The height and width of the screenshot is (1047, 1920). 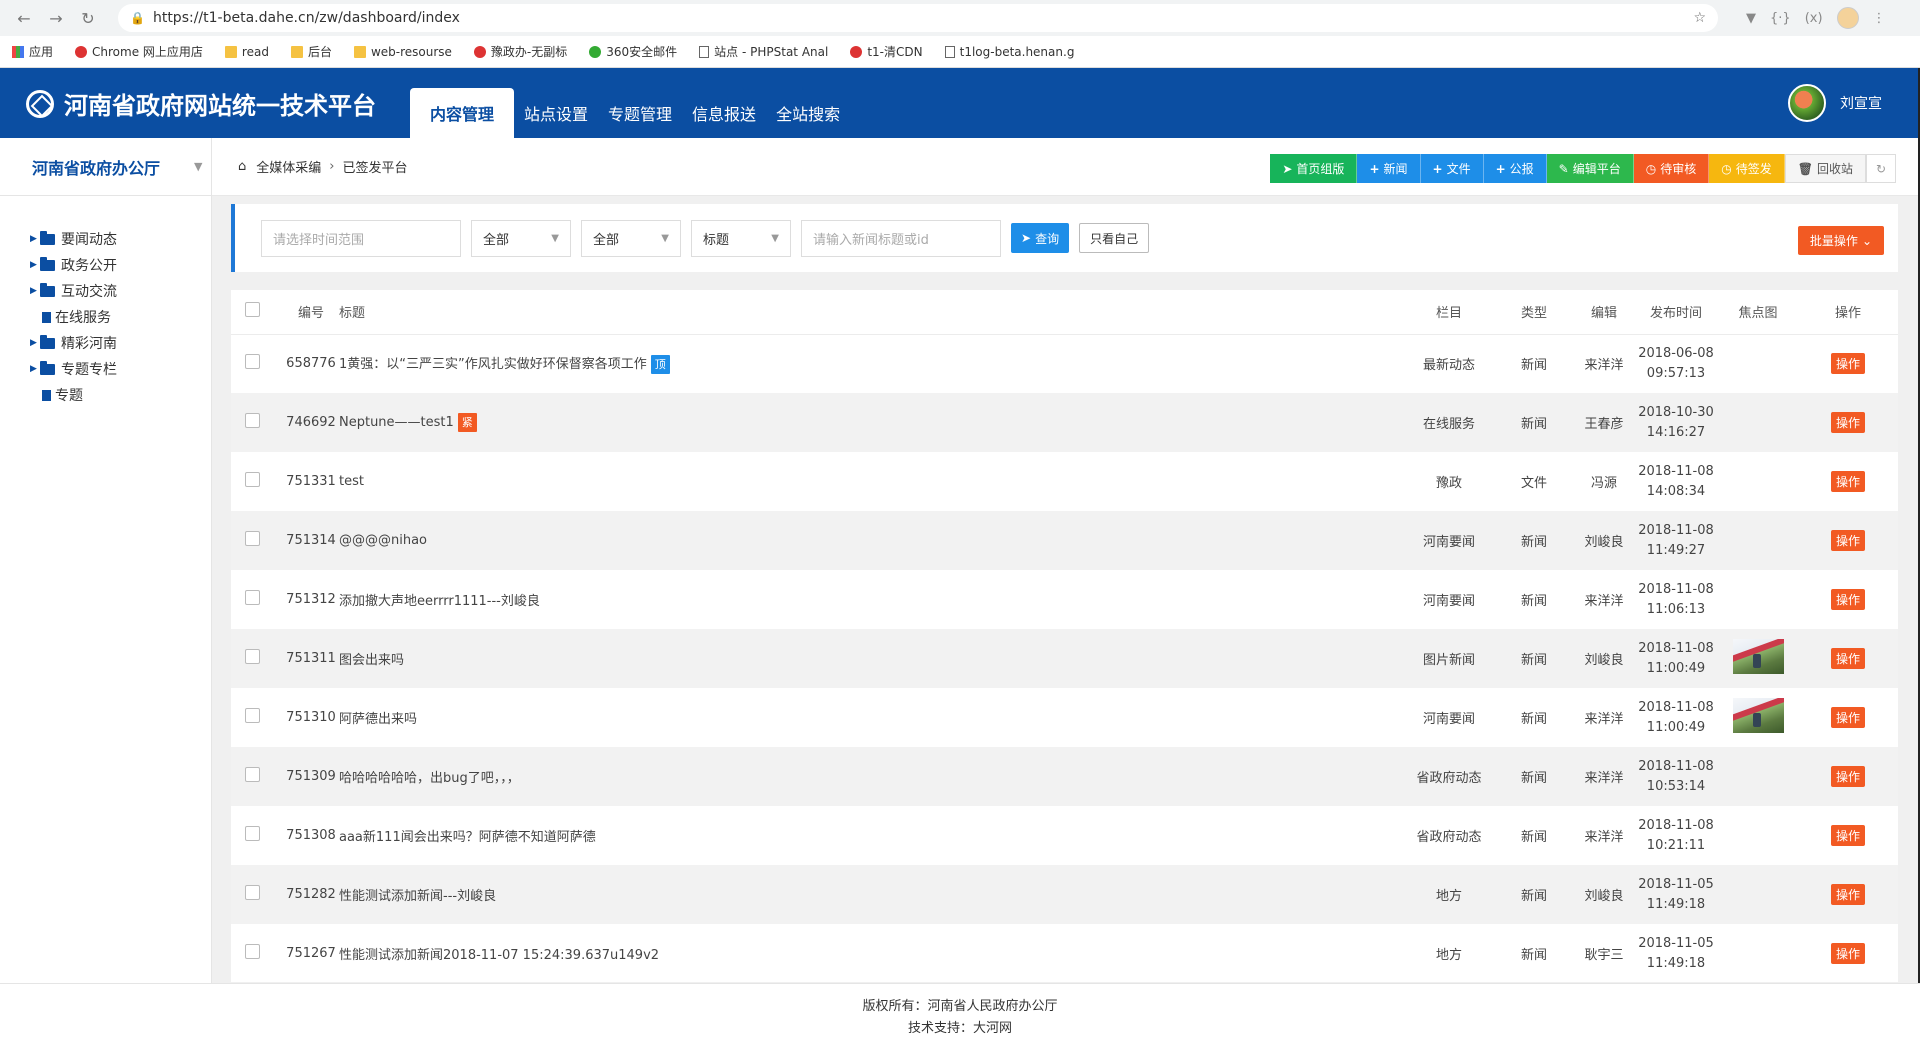 I want to click on row-title: 阿萨德出来吗, so click(x=378, y=719).